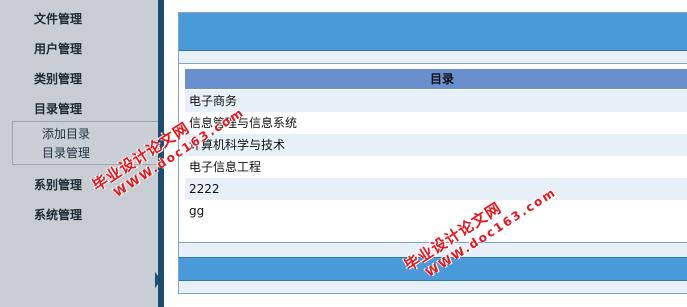 This screenshot has height=307, width=687. I want to click on table-row: 信息管理与信息系统, so click(436, 123).